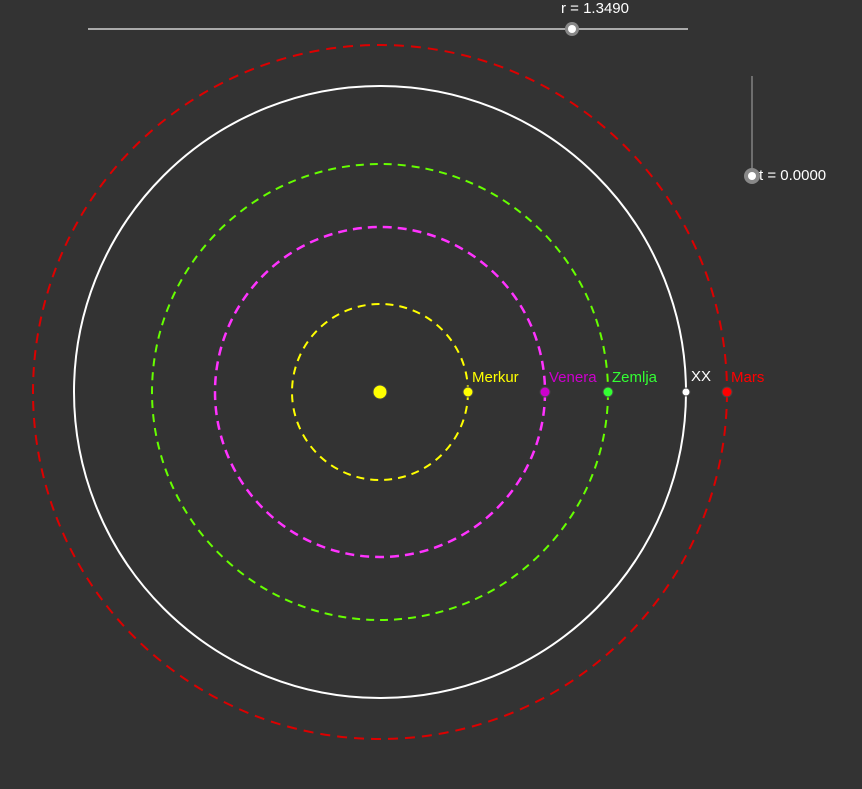  I want to click on venera-label: Venera, so click(573, 377).